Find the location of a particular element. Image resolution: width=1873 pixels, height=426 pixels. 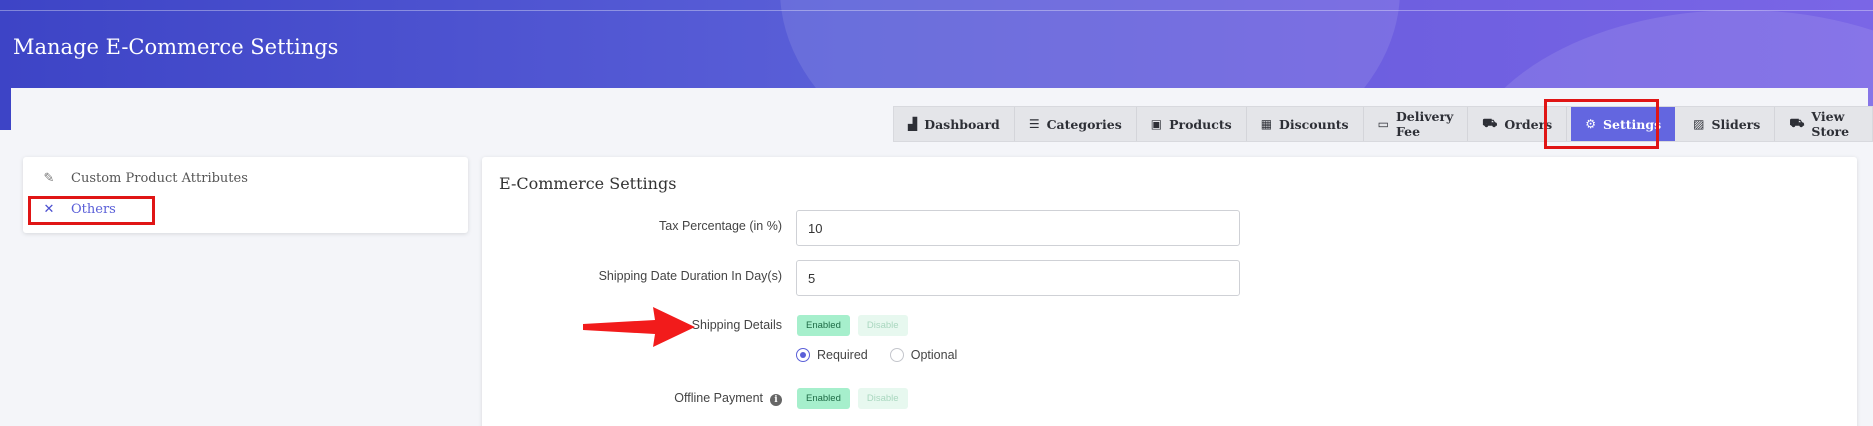

nav-delivery-fee: ▭ Delivery Fee is located at coordinates (1416, 124).